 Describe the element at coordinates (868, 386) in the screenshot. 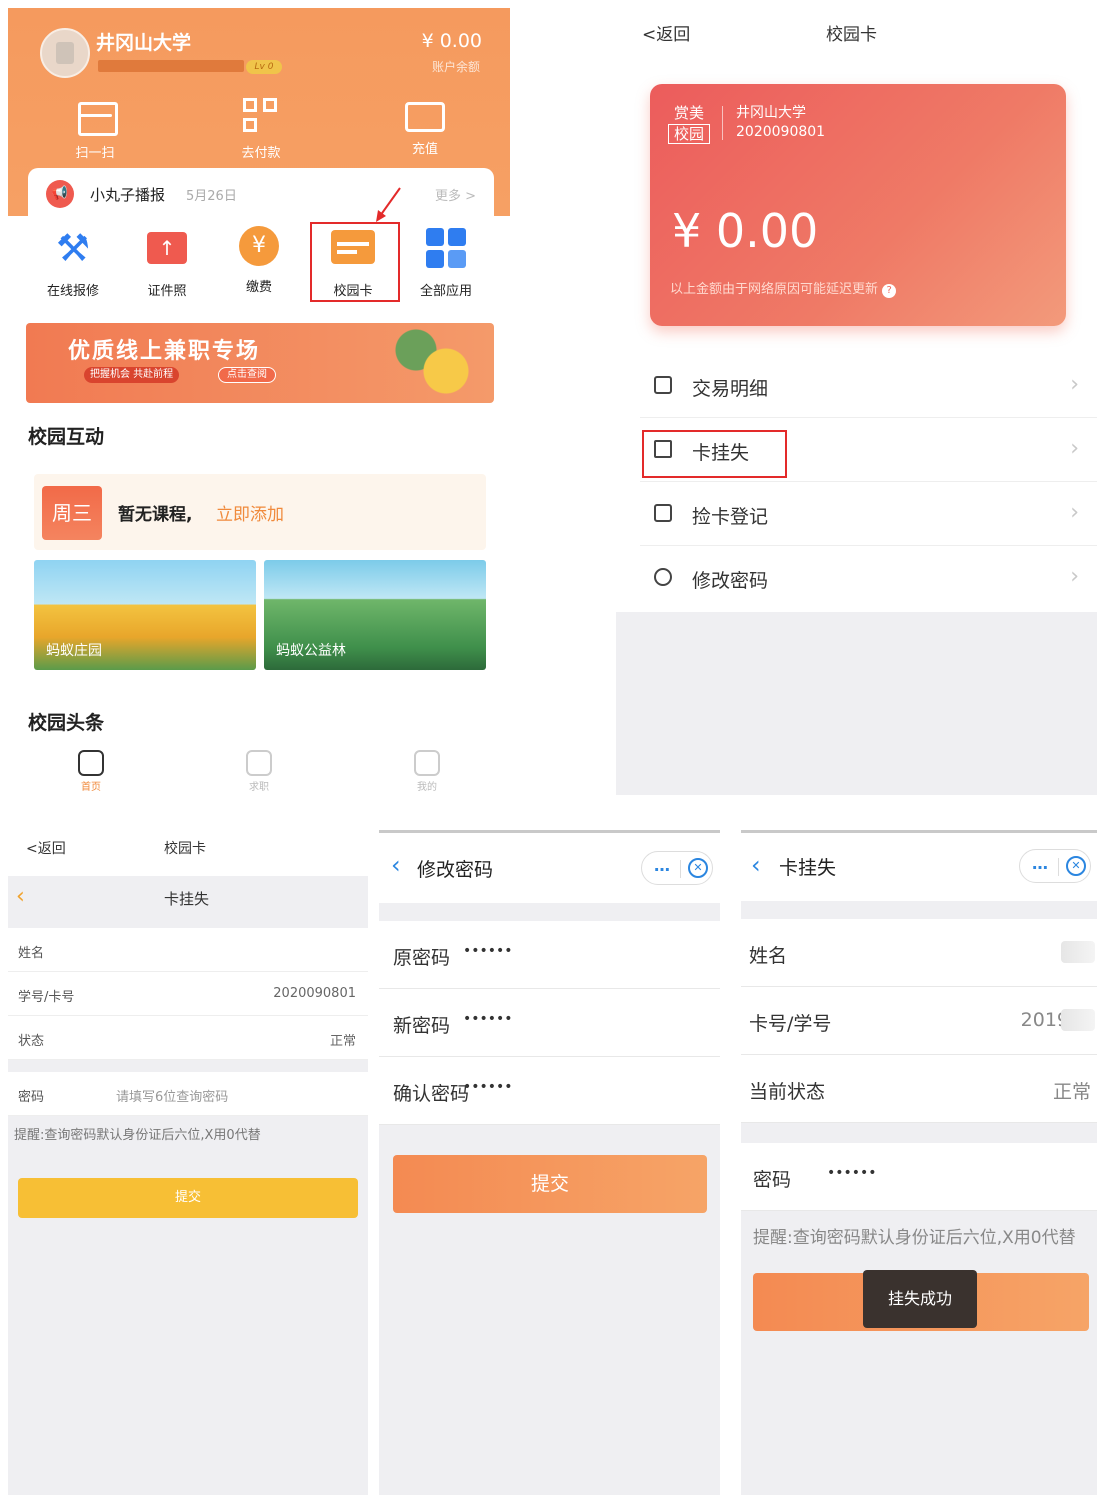

I see `menu-transactions: 交易明细 ›` at that location.